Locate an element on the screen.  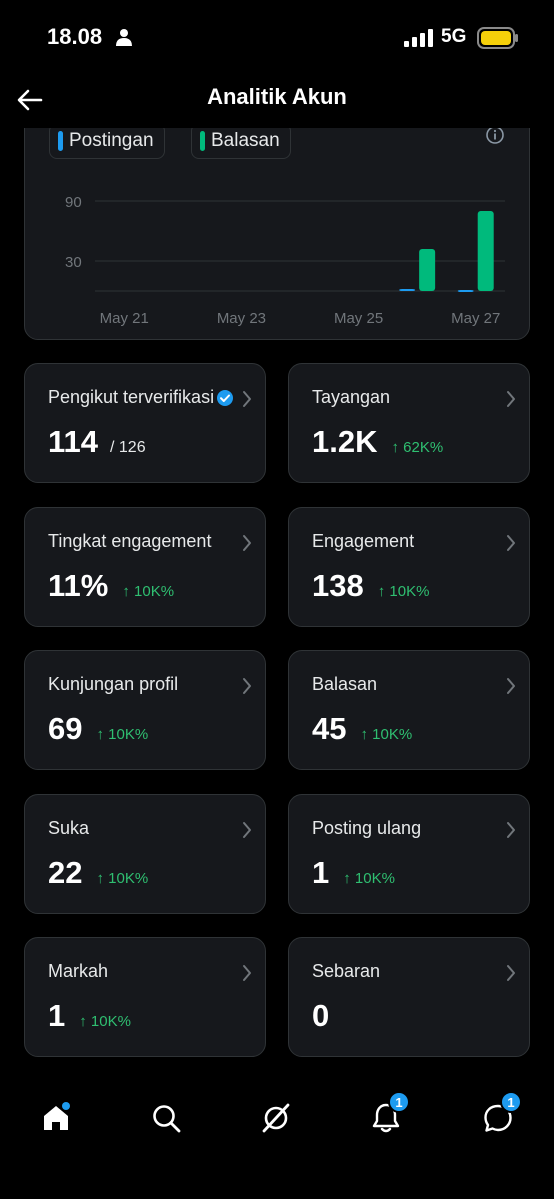
stat-card-likes: Suka 22 ↑ 10K% is located at coordinates (145, 854).